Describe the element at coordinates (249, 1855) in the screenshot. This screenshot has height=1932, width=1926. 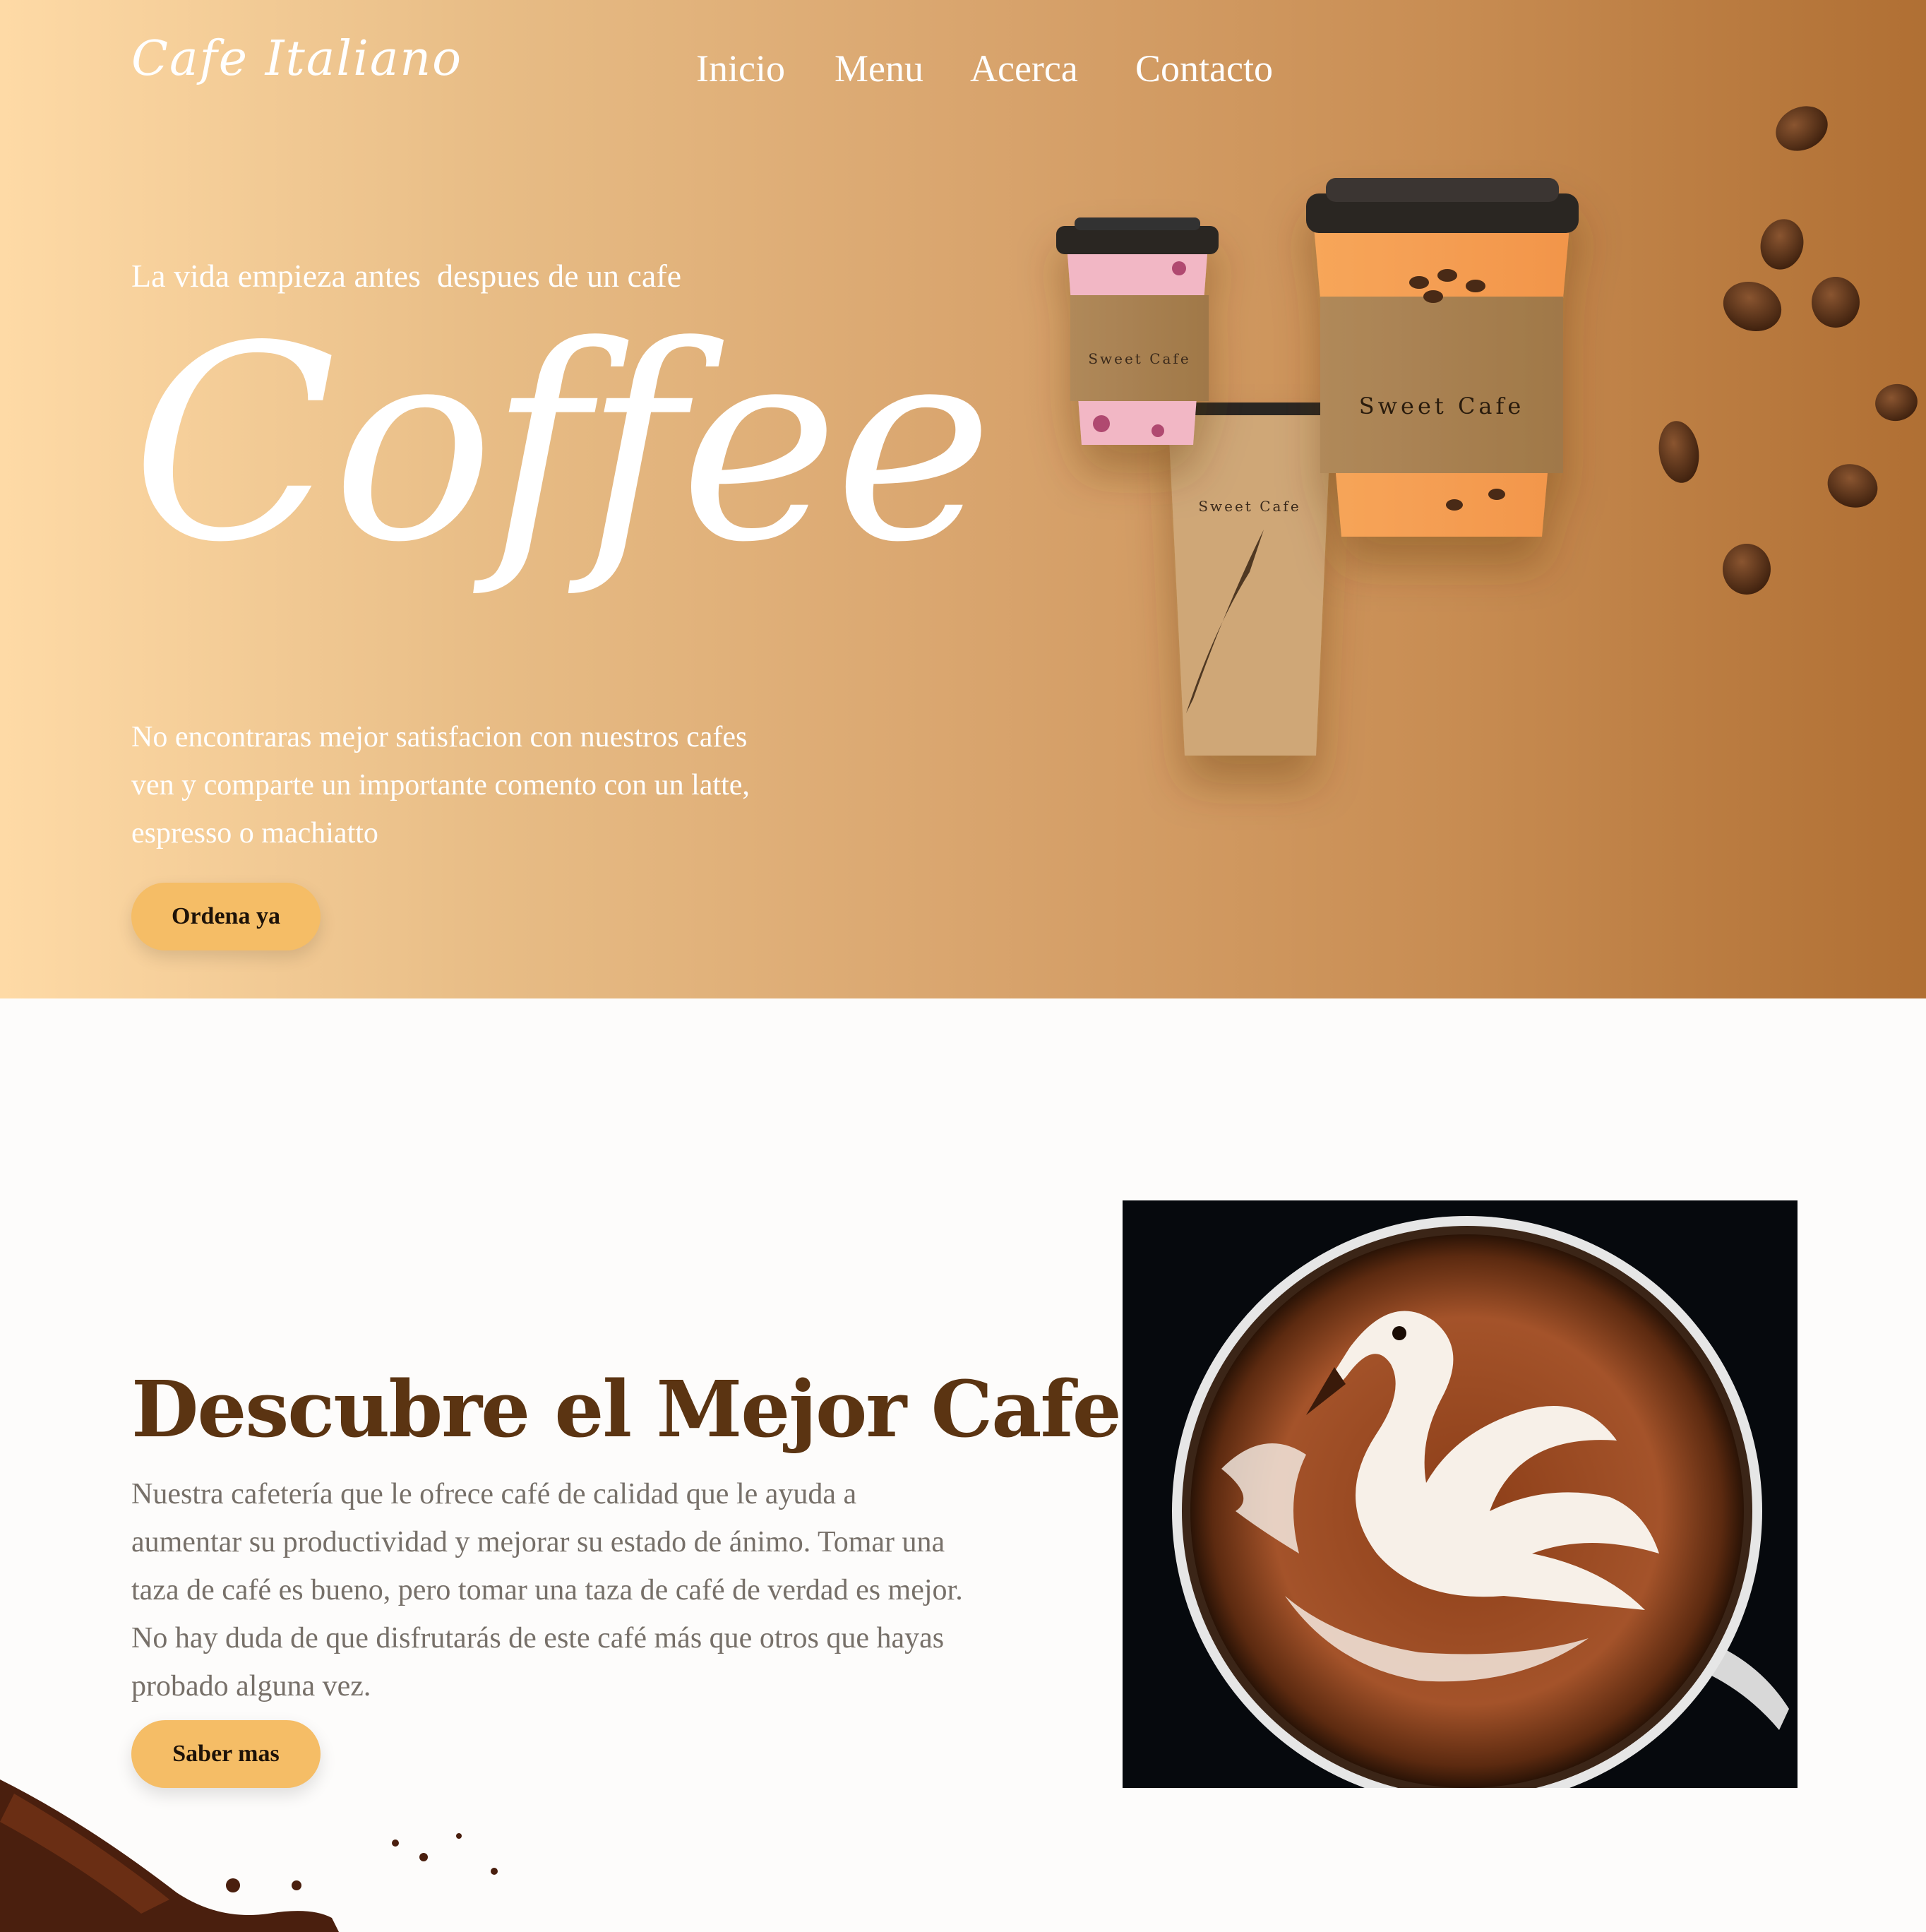
I see `chocolate-splash-decoration` at that location.